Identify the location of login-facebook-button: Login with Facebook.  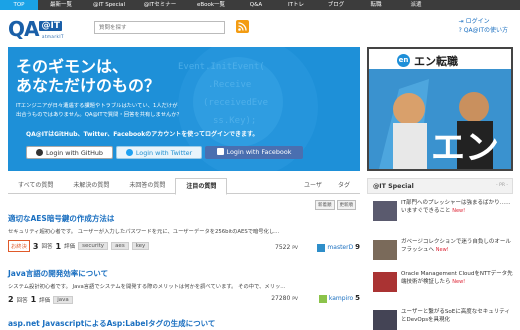
(254, 152).